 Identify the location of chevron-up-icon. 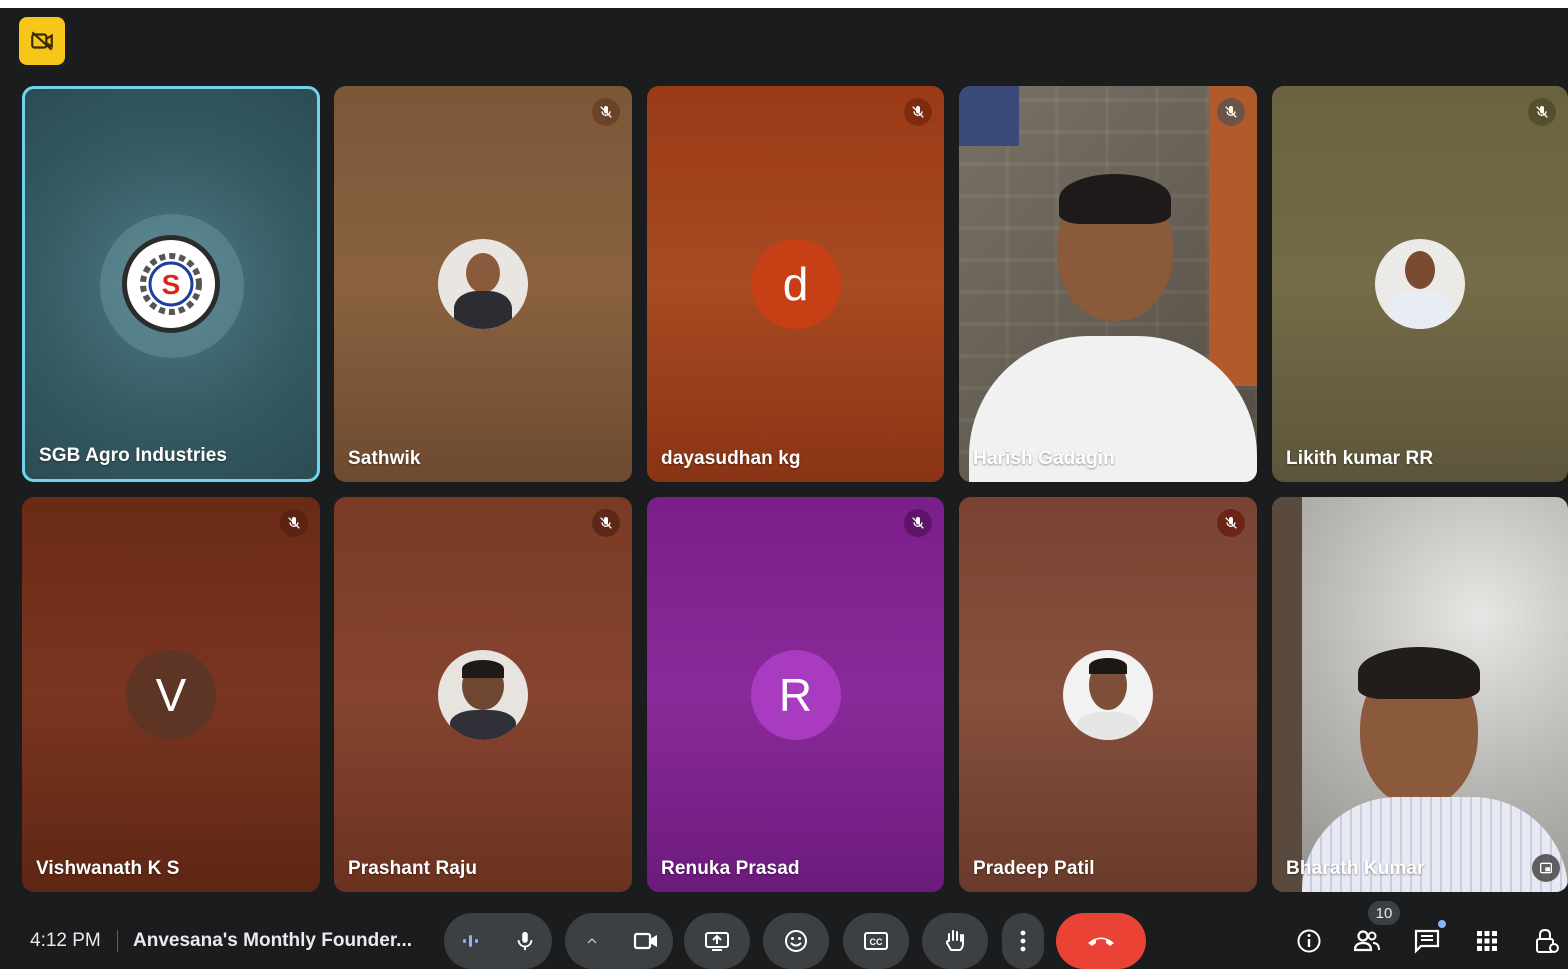
(592, 941).